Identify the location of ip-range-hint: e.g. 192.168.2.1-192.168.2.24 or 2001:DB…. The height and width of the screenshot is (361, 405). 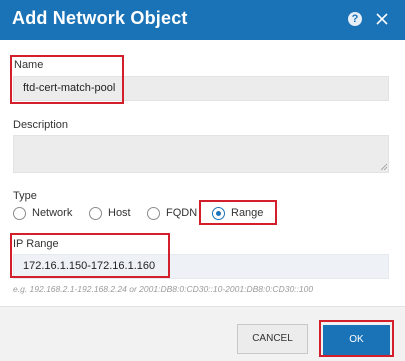
(163, 289).